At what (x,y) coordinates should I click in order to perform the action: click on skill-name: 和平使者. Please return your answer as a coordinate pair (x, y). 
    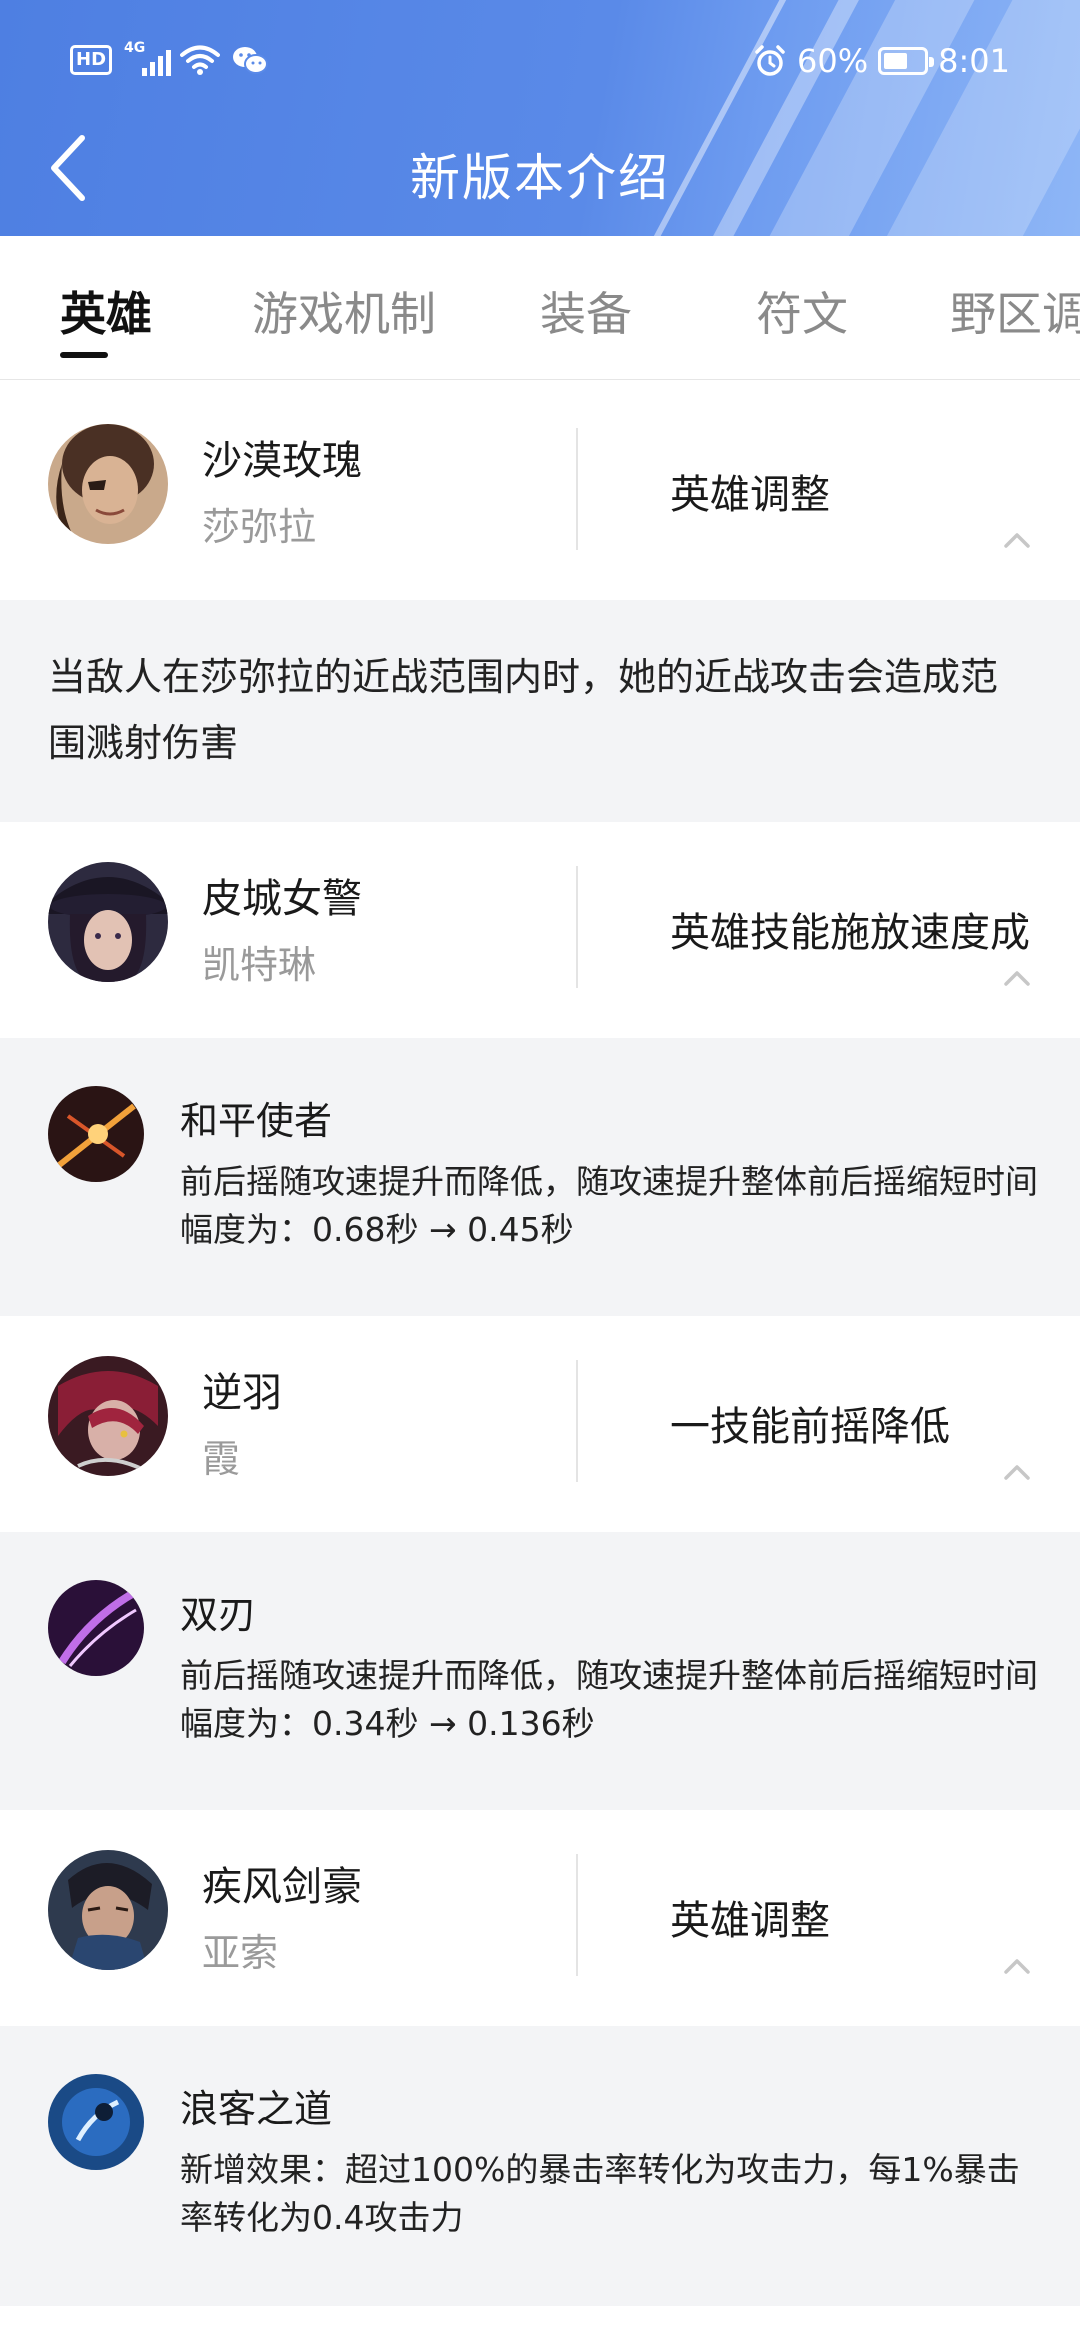
    Looking at the image, I should click on (256, 1121).